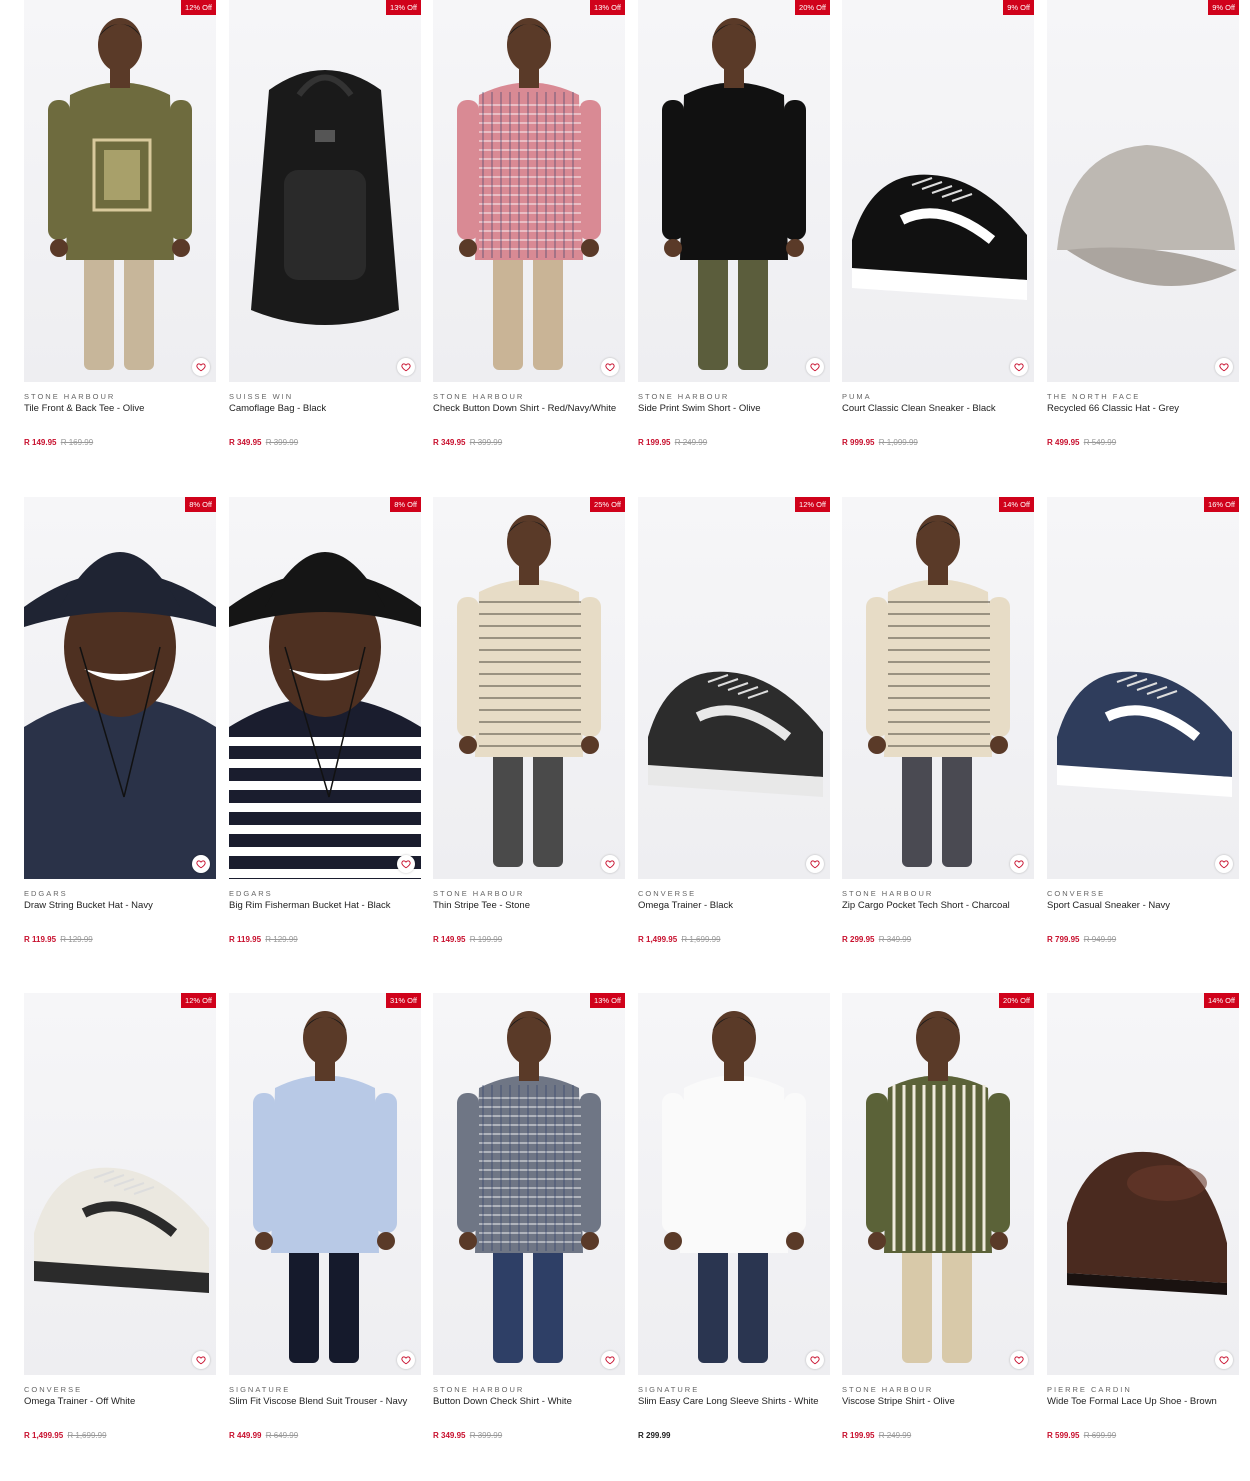  What do you see at coordinates (1221, 1000) in the screenshot?
I see `discount-badge: 14% Off` at bounding box center [1221, 1000].